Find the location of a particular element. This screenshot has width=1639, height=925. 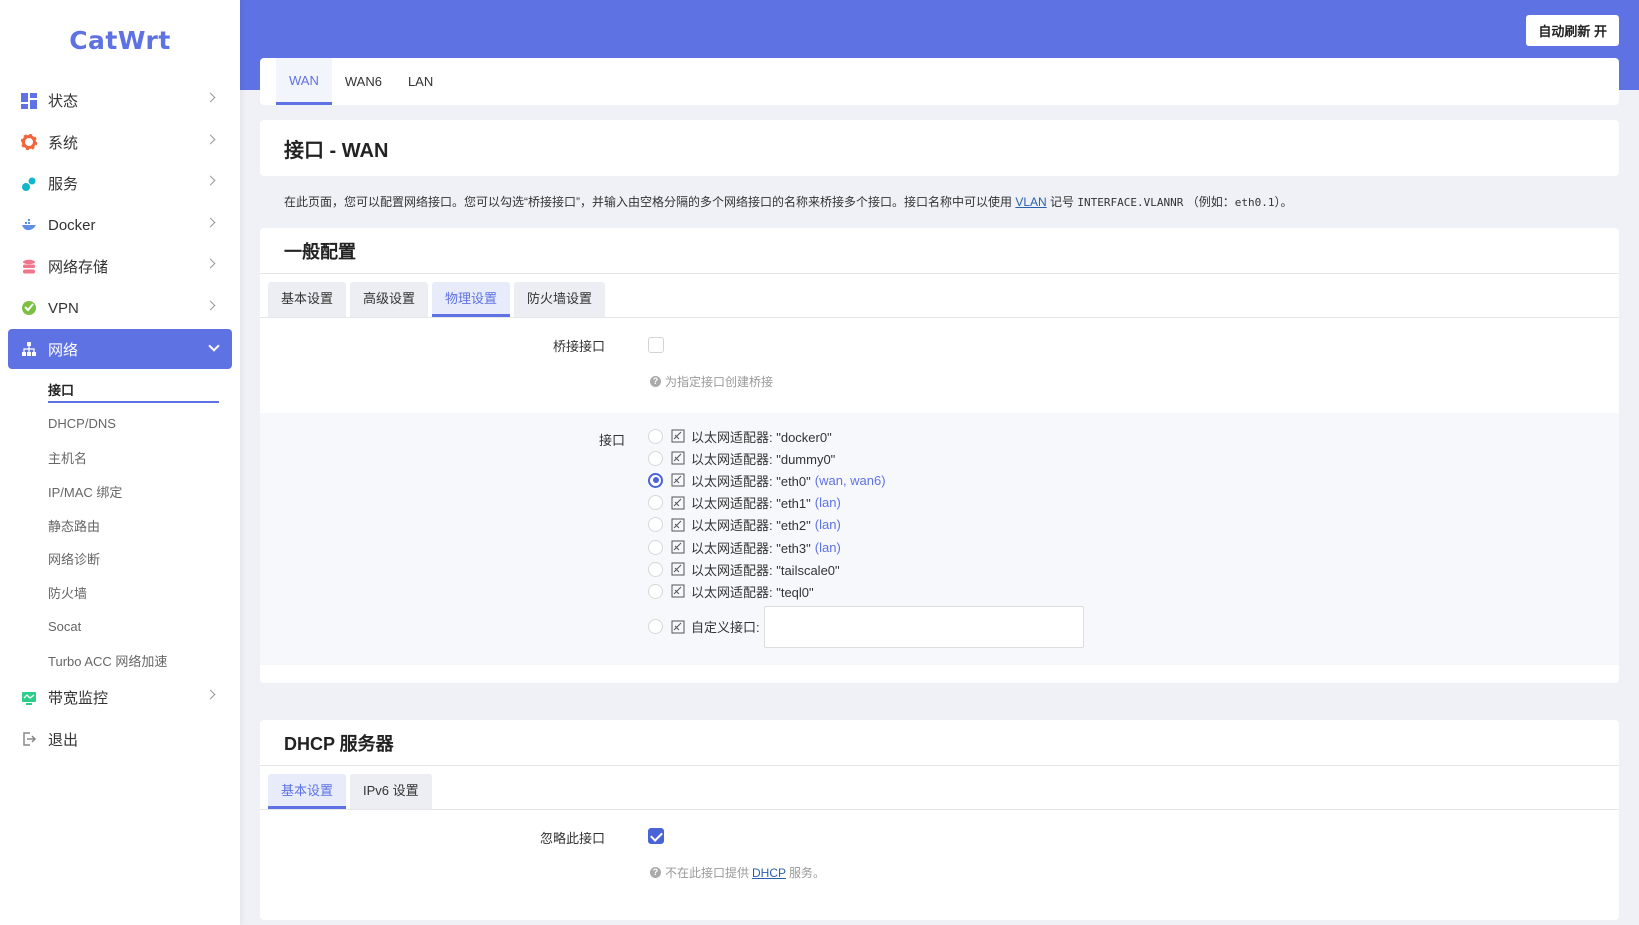

submenu-item-firewall: 防火墙 is located at coordinates (120, 593).